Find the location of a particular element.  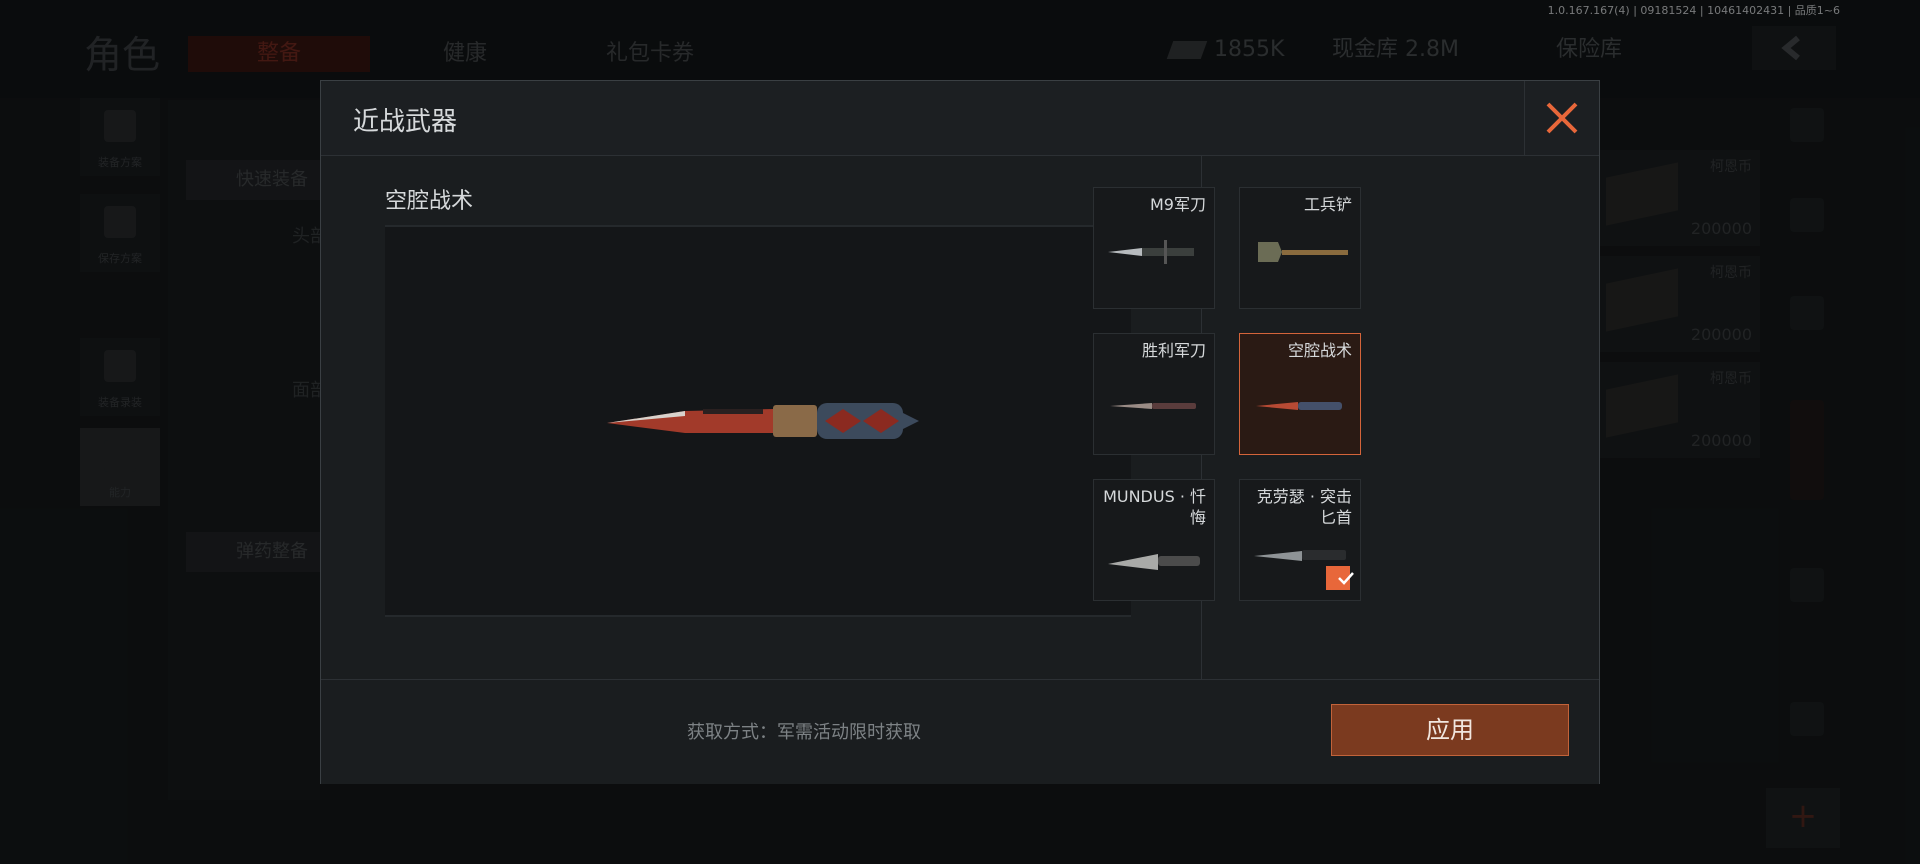

weapon-card: MUNDUS · 忏悔 is located at coordinates (1154, 540).